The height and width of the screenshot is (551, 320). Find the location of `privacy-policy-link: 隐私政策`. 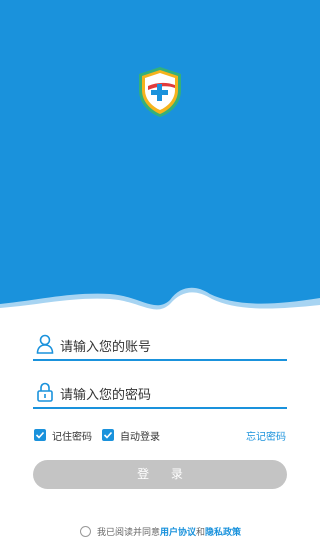

privacy-policy-link: 隐私政策 is located at coordinates (223, 531).